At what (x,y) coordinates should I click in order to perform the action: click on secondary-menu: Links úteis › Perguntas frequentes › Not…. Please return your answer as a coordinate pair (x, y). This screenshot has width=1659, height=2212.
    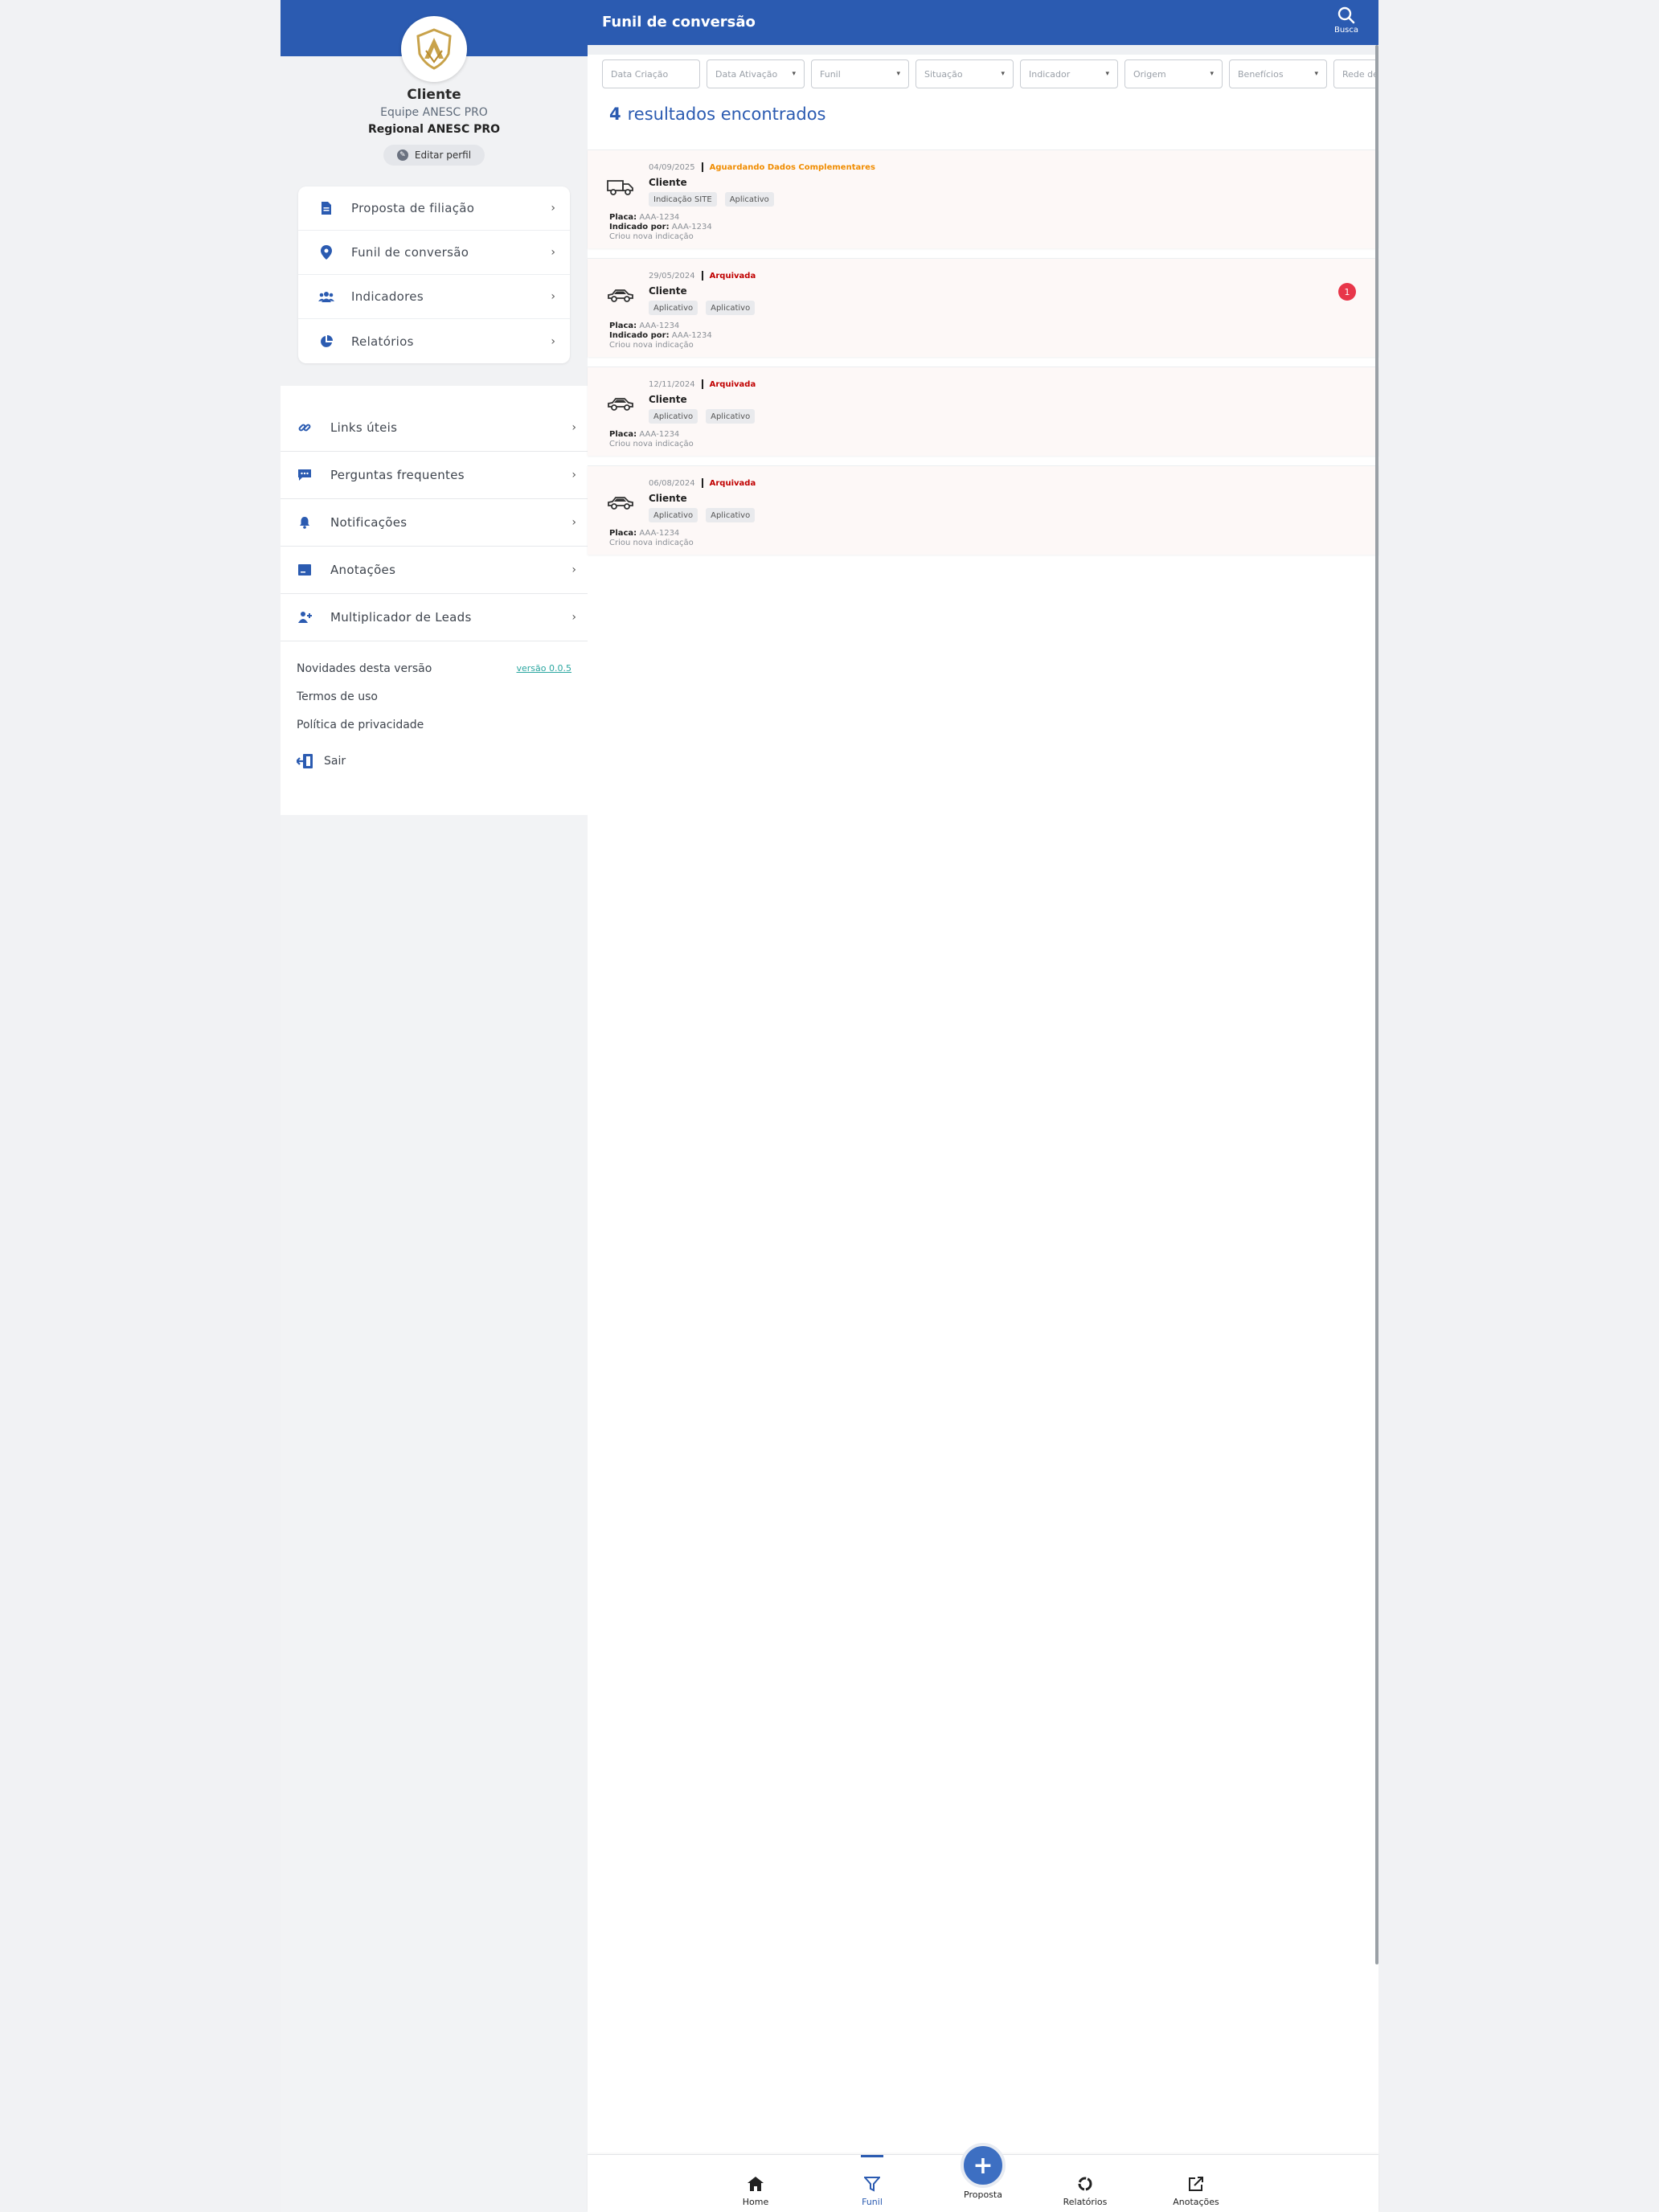
    Looking at the image, I should click on (434, 522).